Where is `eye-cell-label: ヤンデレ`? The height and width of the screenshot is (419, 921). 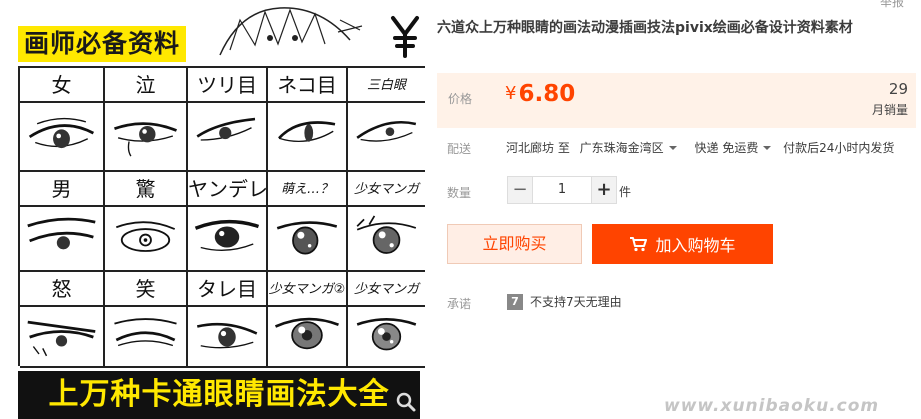 eye-cell-label: ヤンデレ is located at coordinates (227, 189).